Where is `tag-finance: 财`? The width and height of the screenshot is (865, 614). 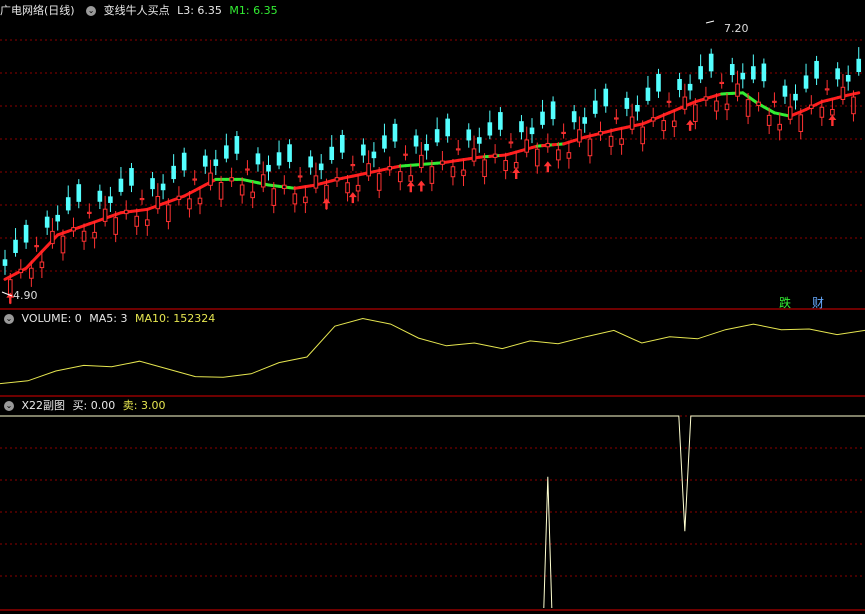 tag-finance: 财 is located at coordinates (818, 303).